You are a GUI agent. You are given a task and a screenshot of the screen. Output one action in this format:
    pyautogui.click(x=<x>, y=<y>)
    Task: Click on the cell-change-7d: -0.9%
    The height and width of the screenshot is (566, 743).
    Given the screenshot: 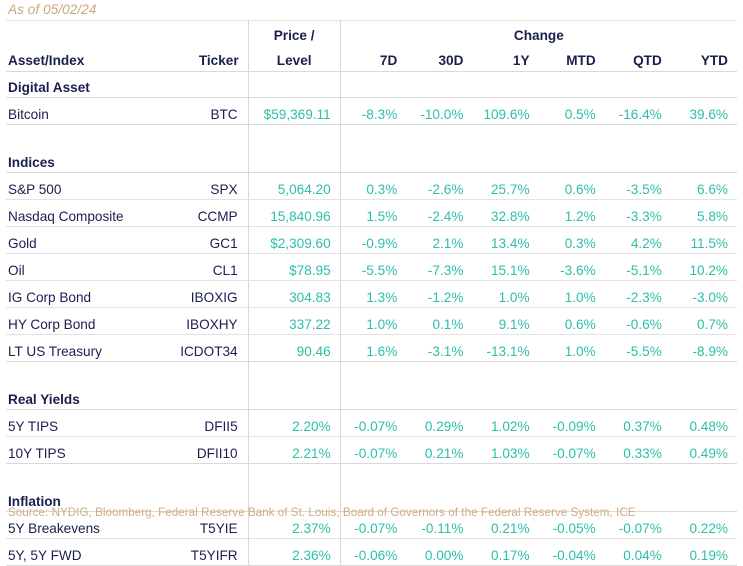 What is the action you would take?
    pyautogui.click(x=373, y=240)
    